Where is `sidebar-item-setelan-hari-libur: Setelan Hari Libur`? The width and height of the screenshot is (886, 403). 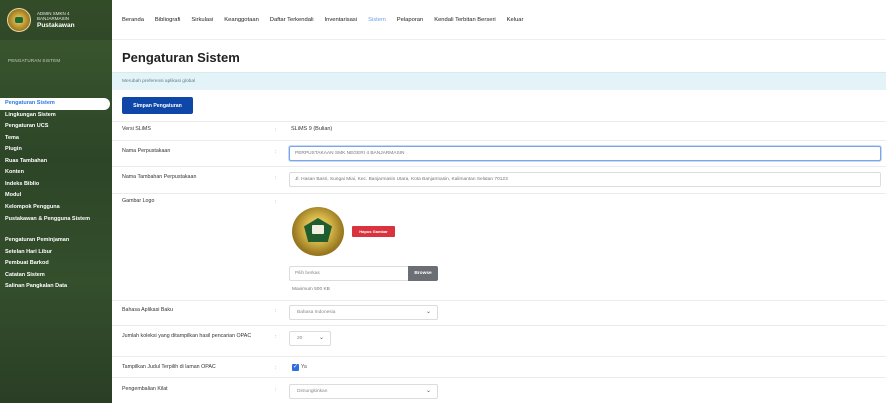 sidebar-item-setelan-hari-libur: Setelan Hari Libur is located at coordinates (56, 253).